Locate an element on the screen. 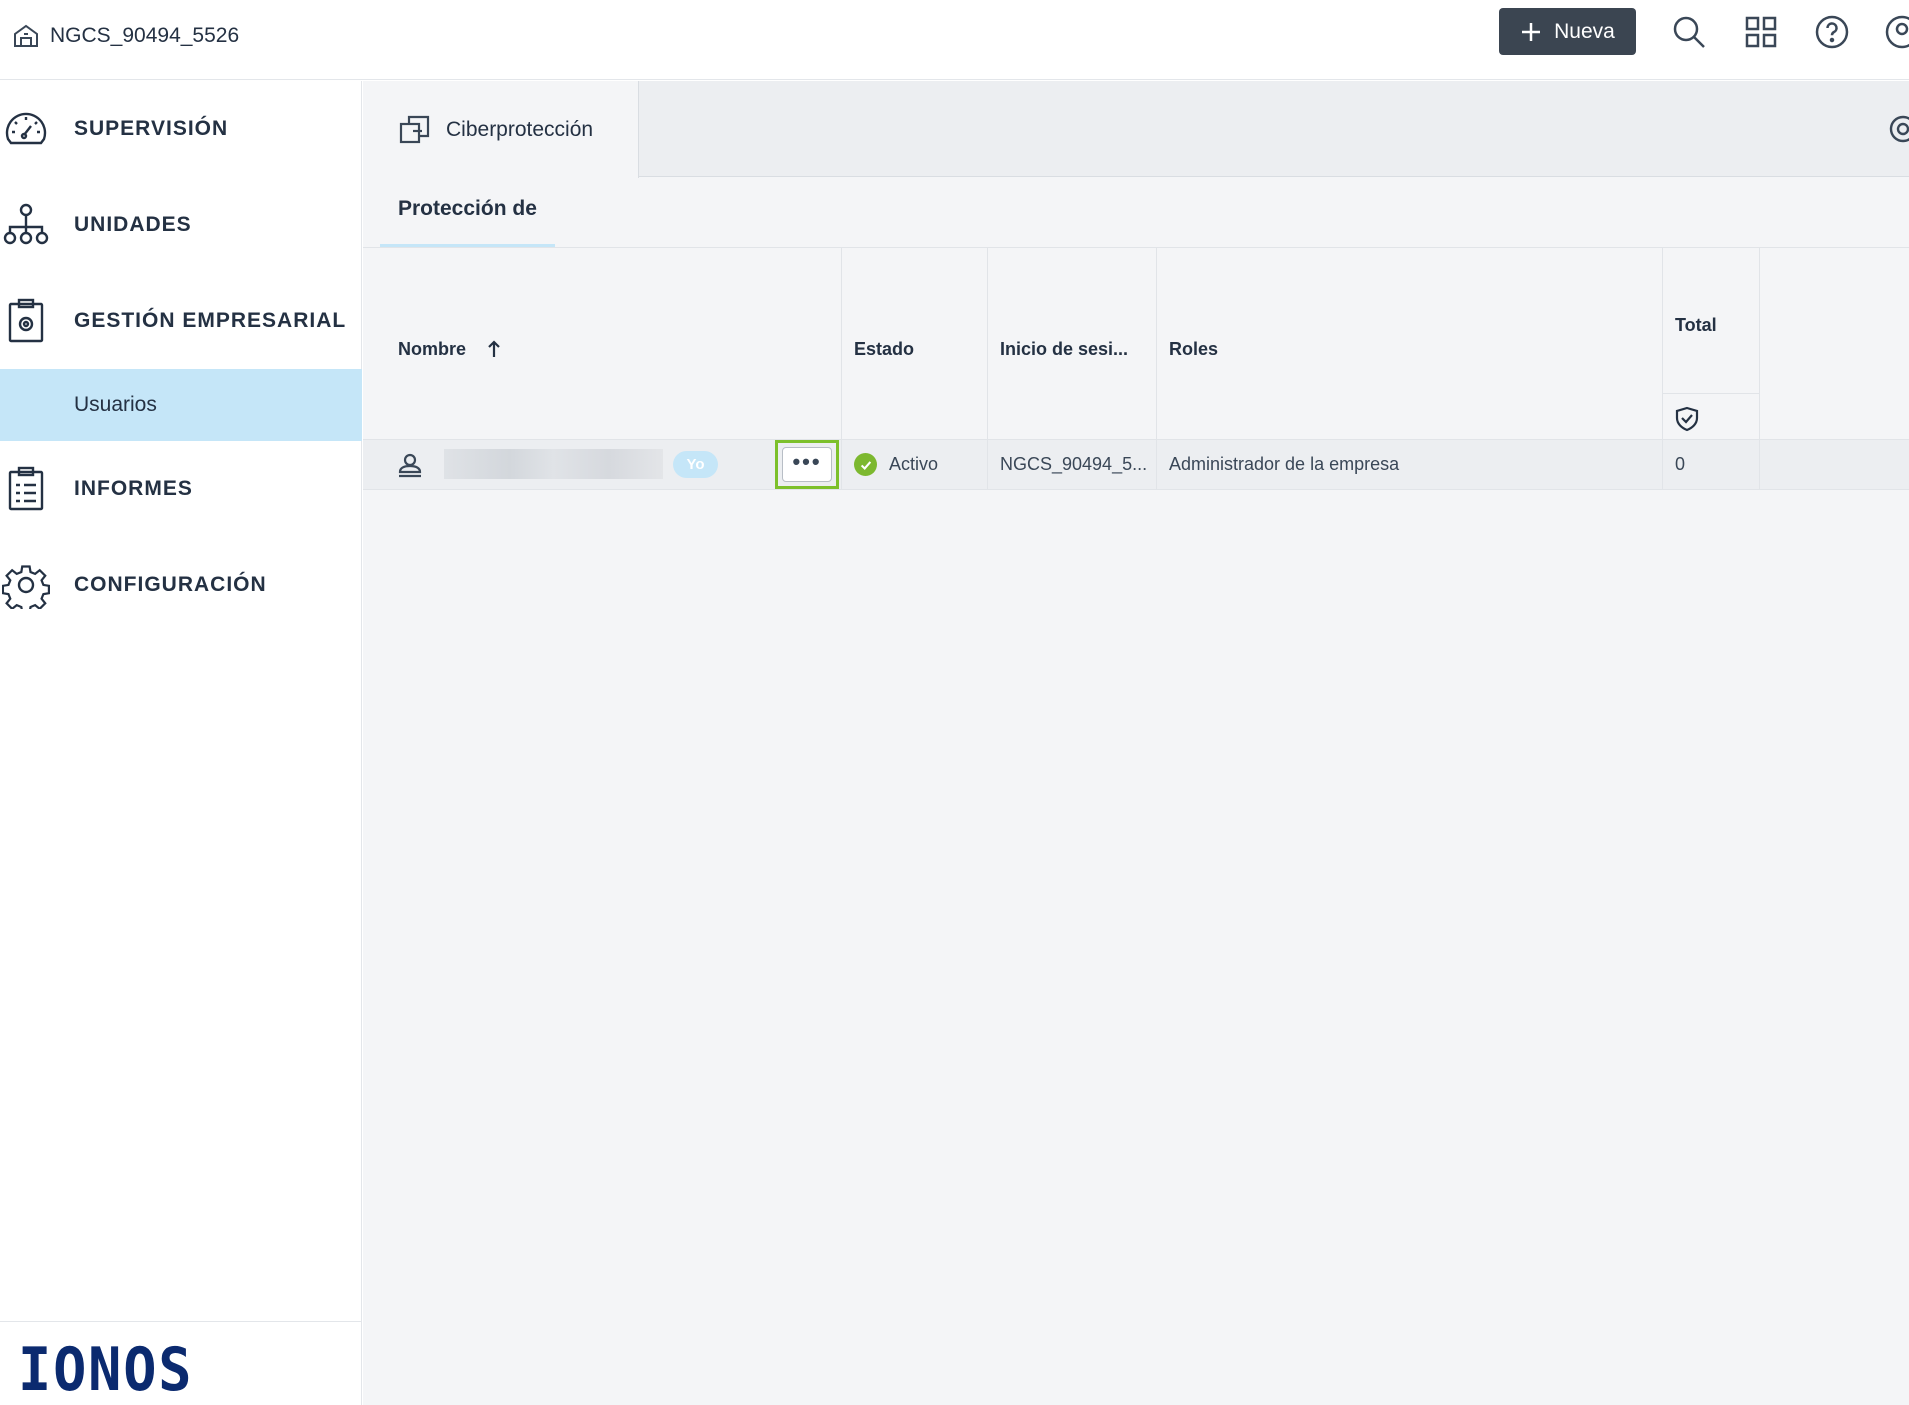 The height and width of the screenshot is (1405, 1909). sidebar-item-reports: INFORMES is located at coordinates (181, 489).